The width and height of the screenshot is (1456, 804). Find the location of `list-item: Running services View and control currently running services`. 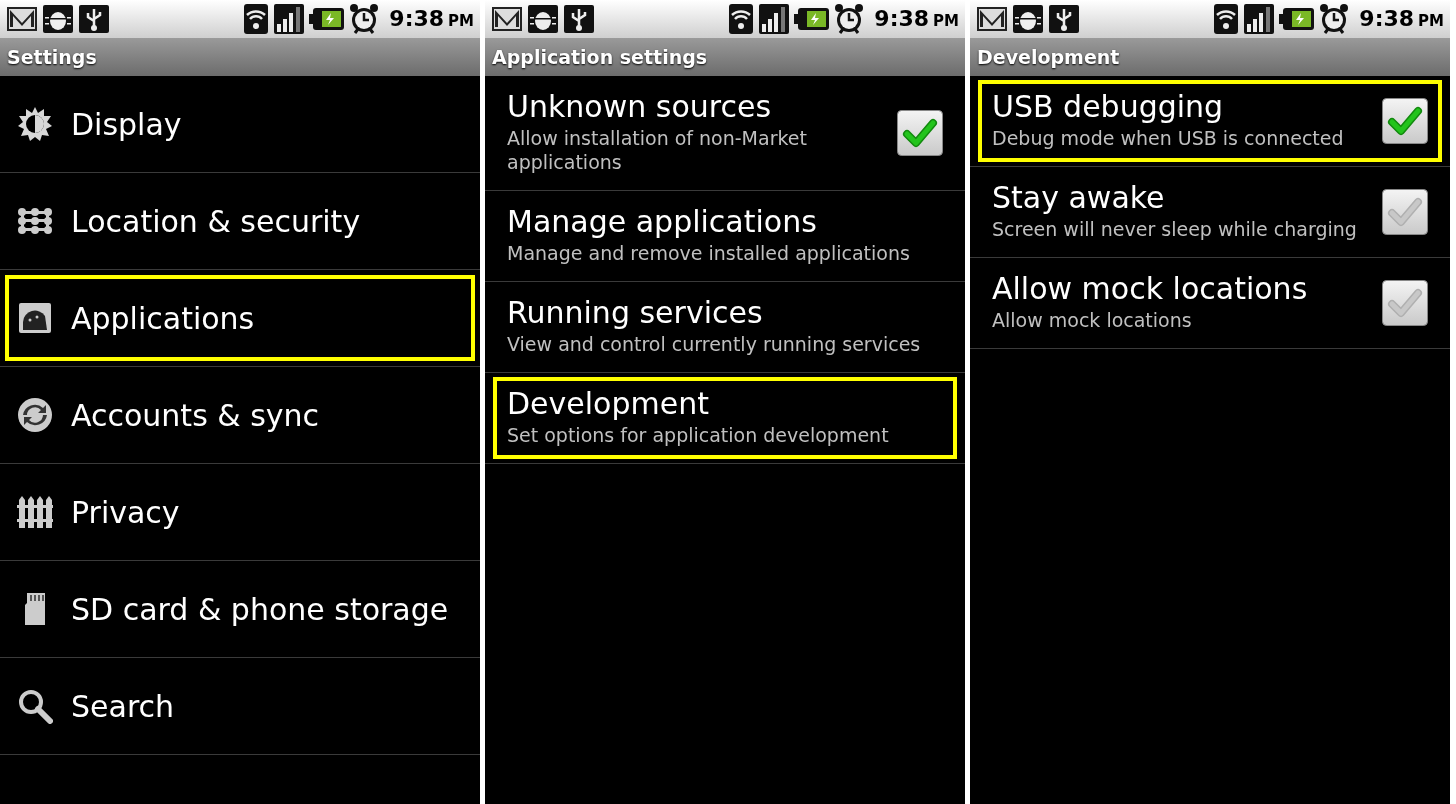

list-item: Running services View and control currently running services is located at coordinates (725, 327).